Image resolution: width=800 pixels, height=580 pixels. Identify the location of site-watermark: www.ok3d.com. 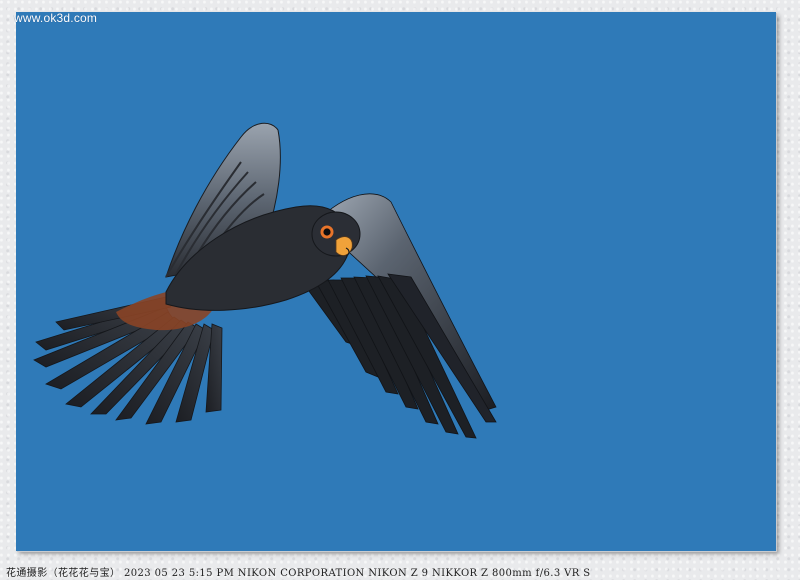
(56, 18).